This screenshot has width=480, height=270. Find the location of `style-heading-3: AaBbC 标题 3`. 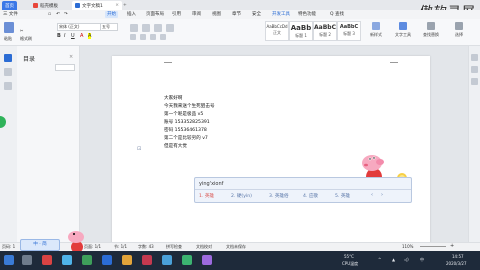

style-heading-3: AaBbC 标题 3 is located at coordinates (349, 31).